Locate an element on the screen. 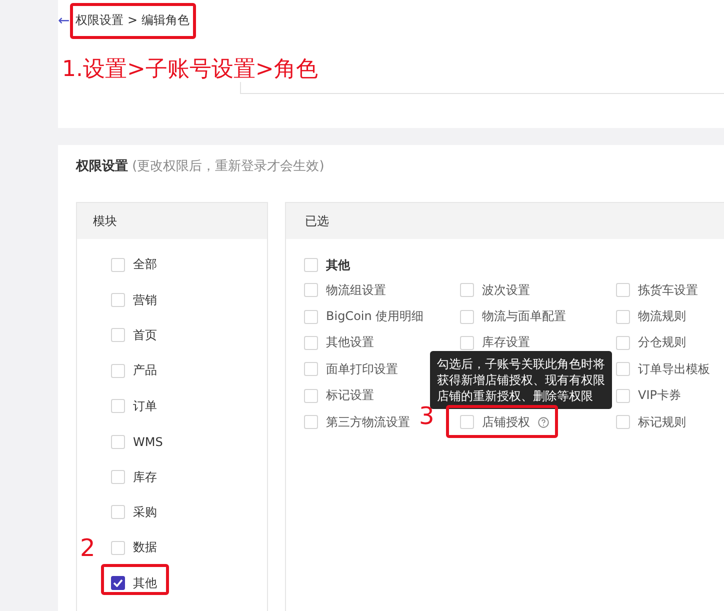 The height and width of the screenshot is (611, 724). input-field is located at coordinates (482, 88).